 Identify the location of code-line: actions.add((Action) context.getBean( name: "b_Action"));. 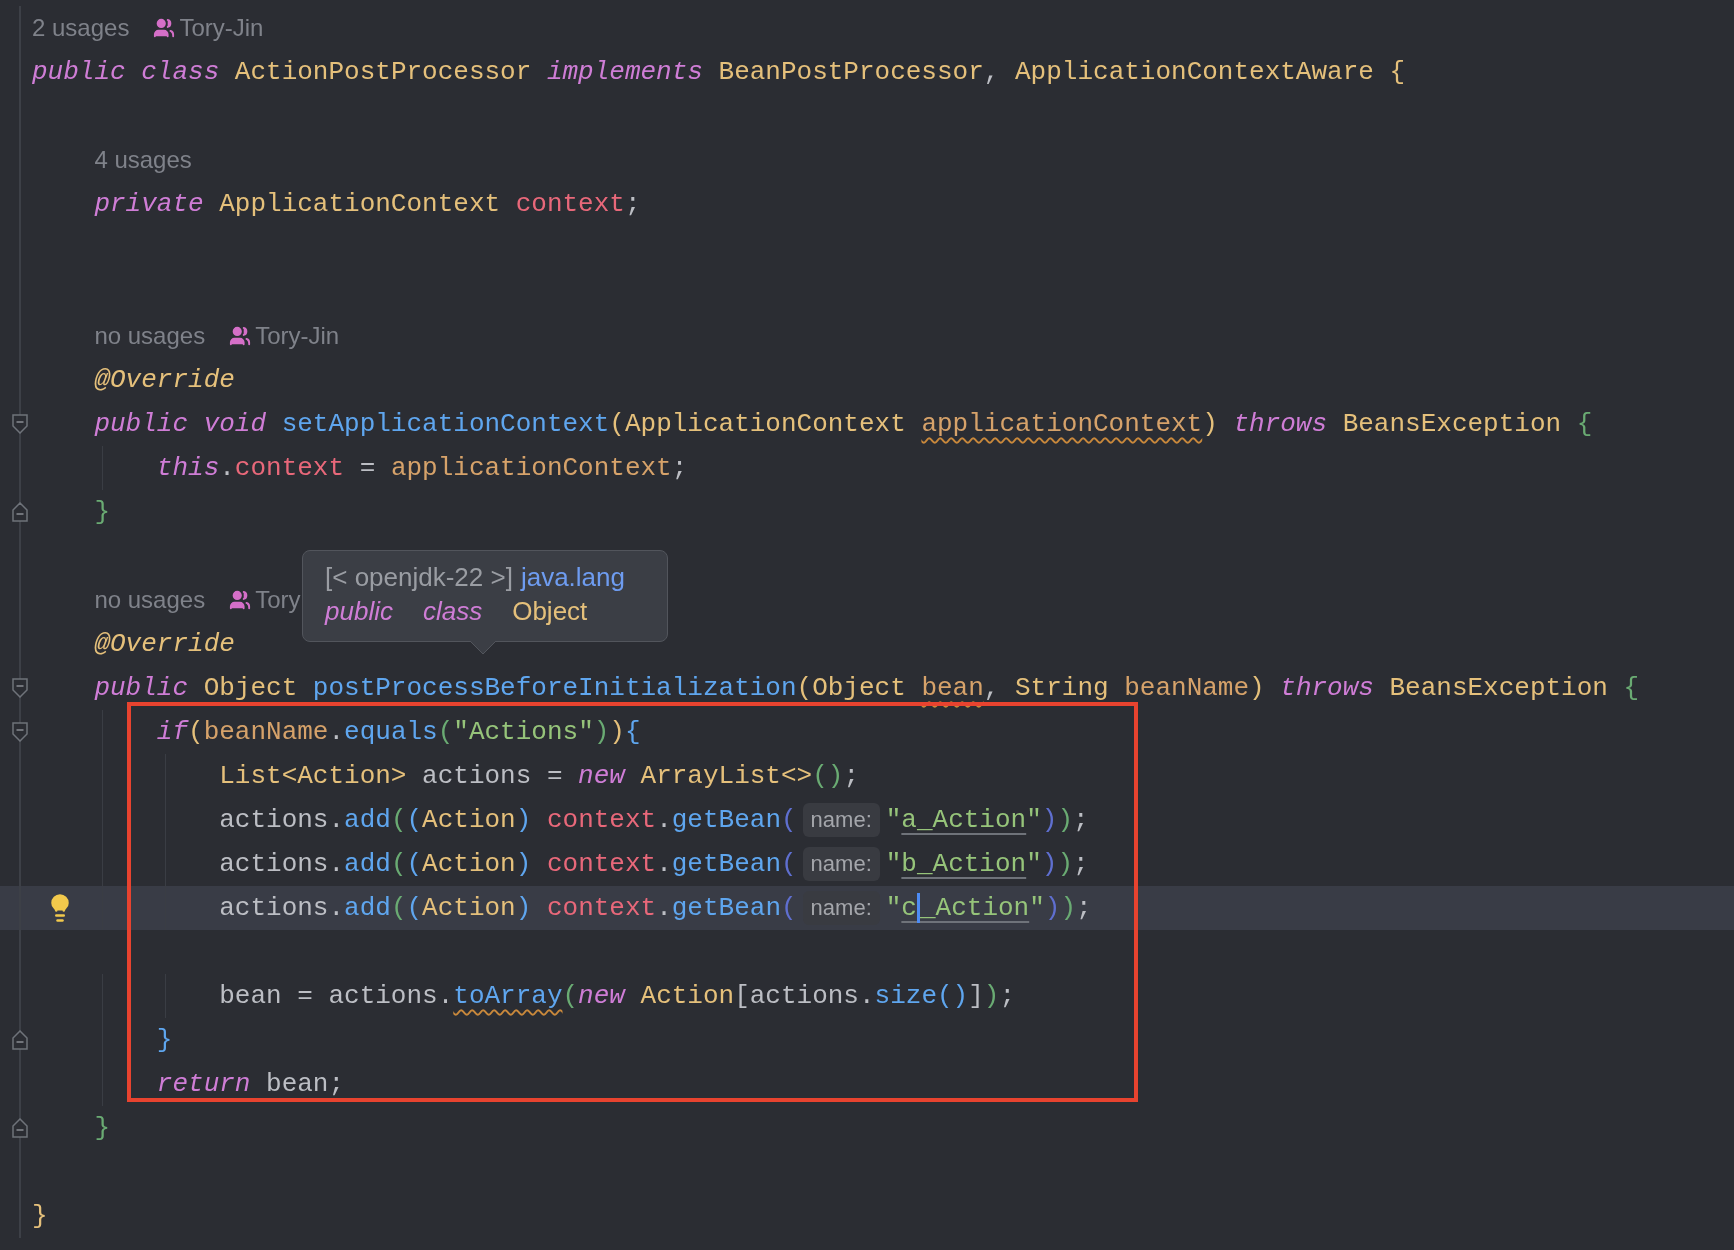
(560, 864).